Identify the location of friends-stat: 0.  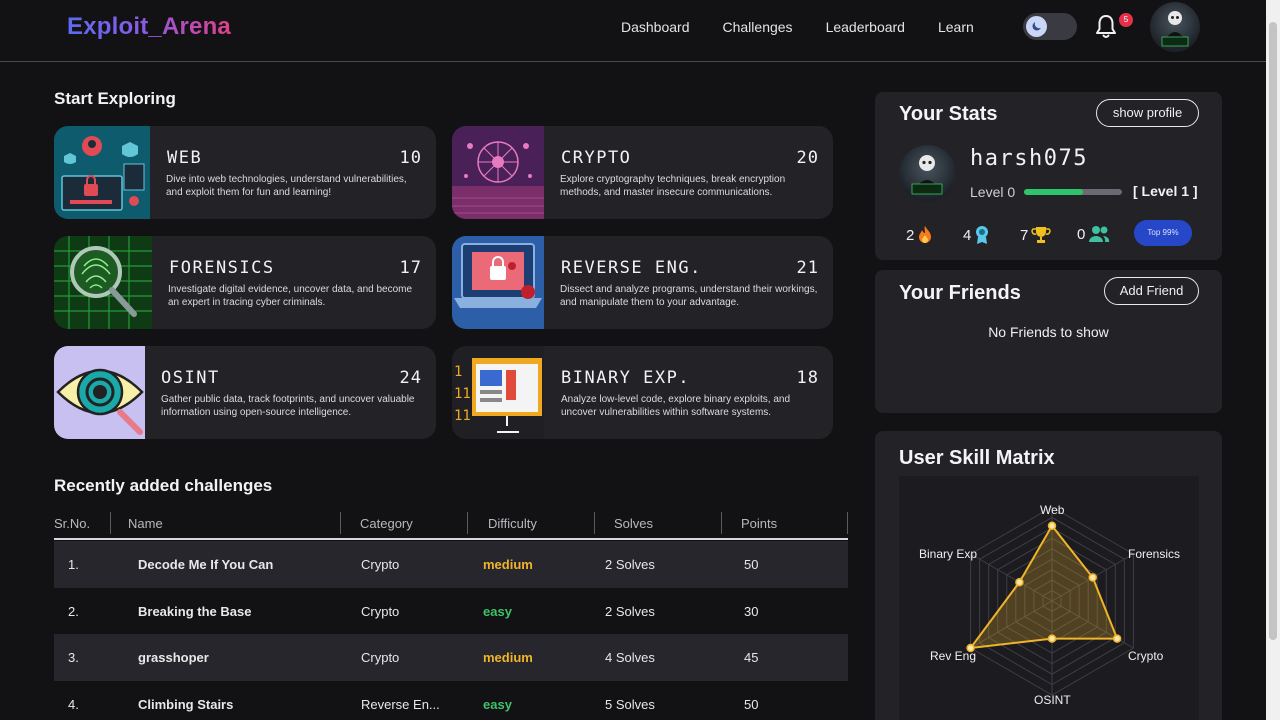
(1093, 234).